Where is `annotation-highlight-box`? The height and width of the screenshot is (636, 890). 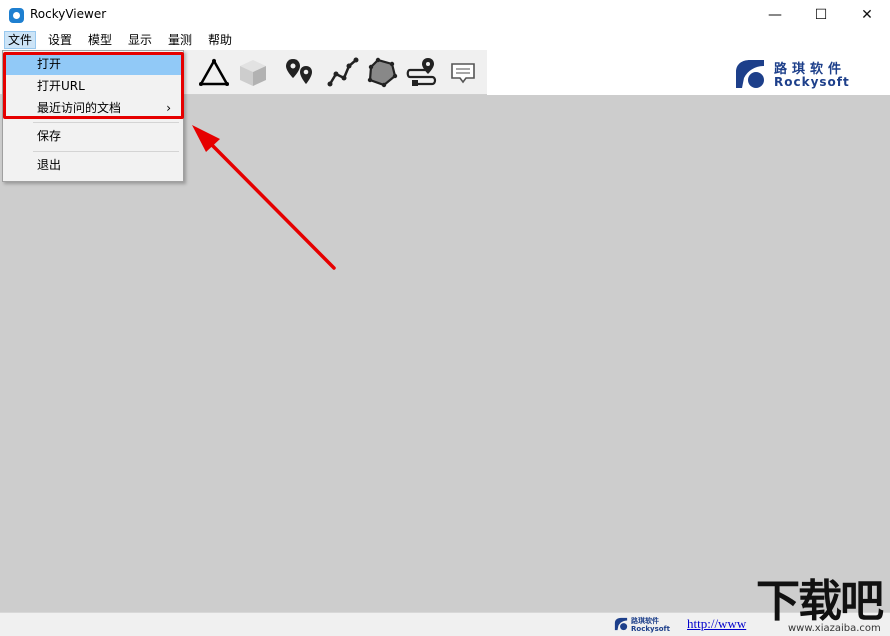
annotation-highlight-box is located at coordinates (93, 85).